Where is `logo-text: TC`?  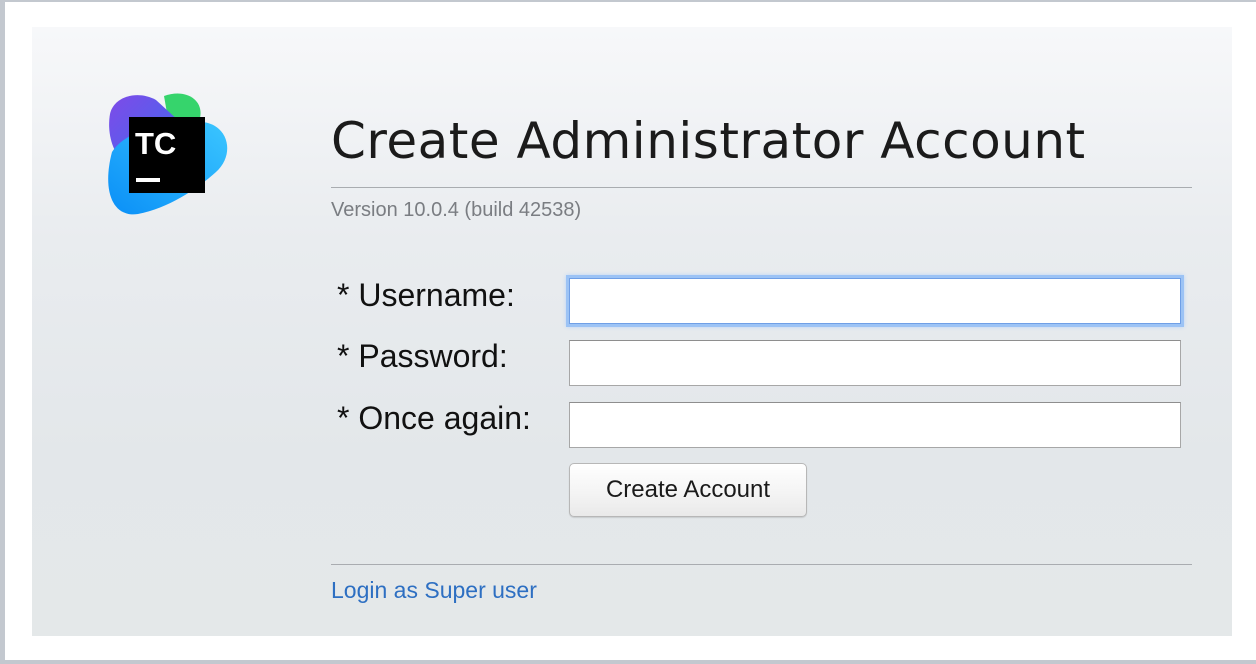 logo-text: TC is located at coordinates (155, 143).